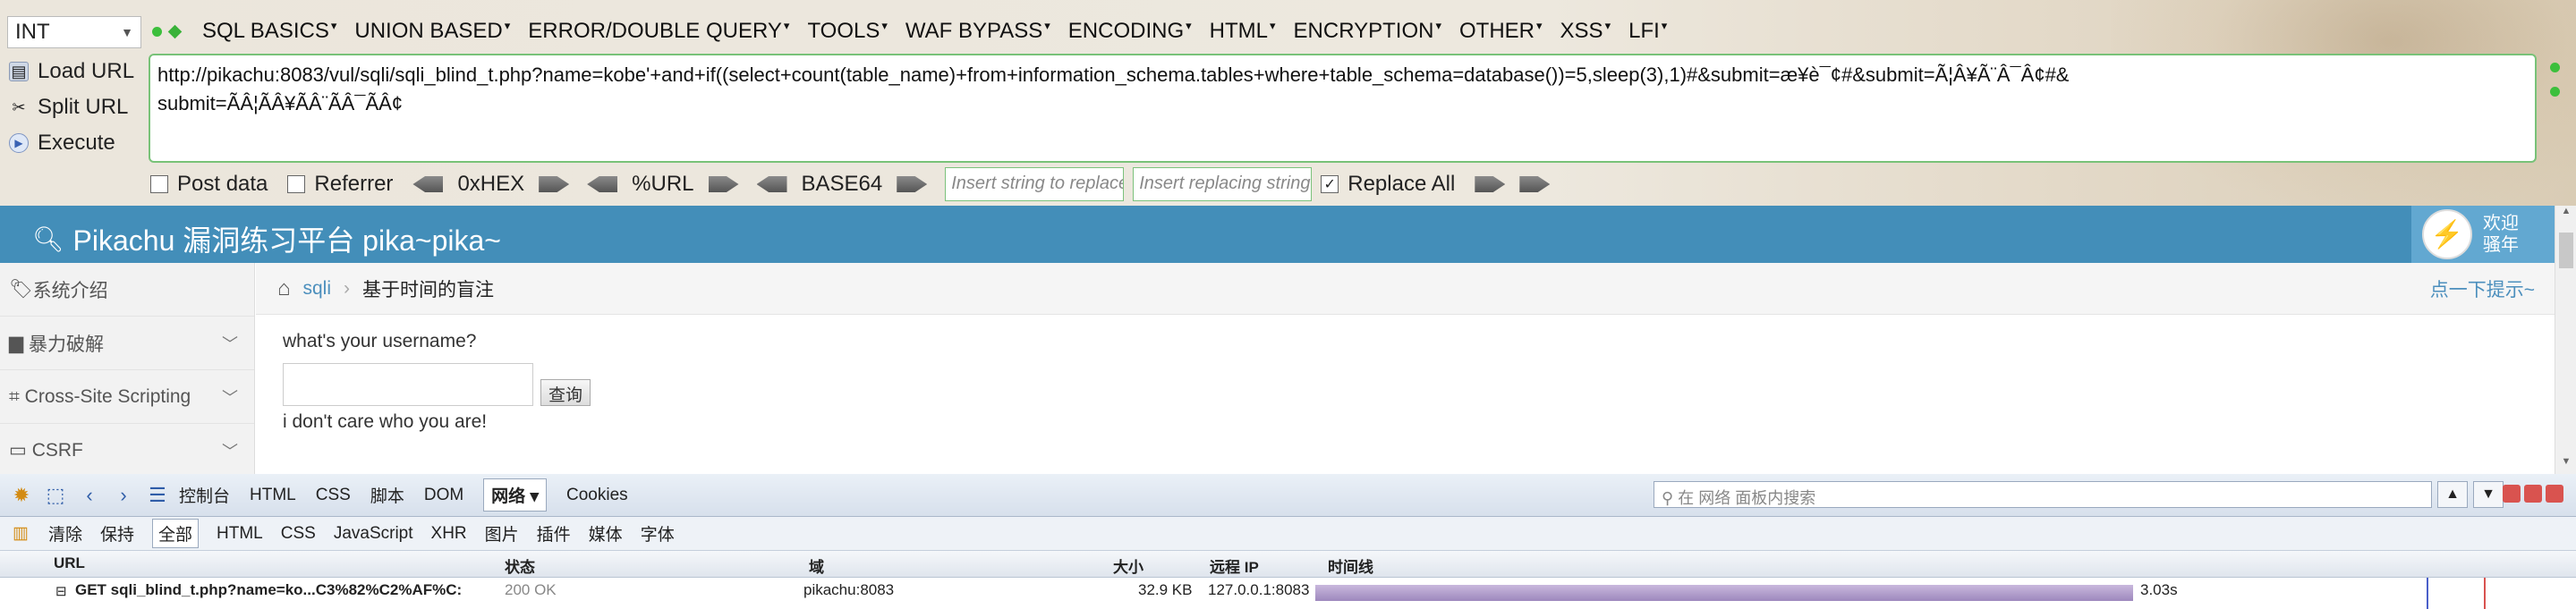 Image resolution: width=2576 pixels, height=609 pixels. Describe the element at coordinates (2554, 494) in the screenshot. I see `close-icon` at that location.